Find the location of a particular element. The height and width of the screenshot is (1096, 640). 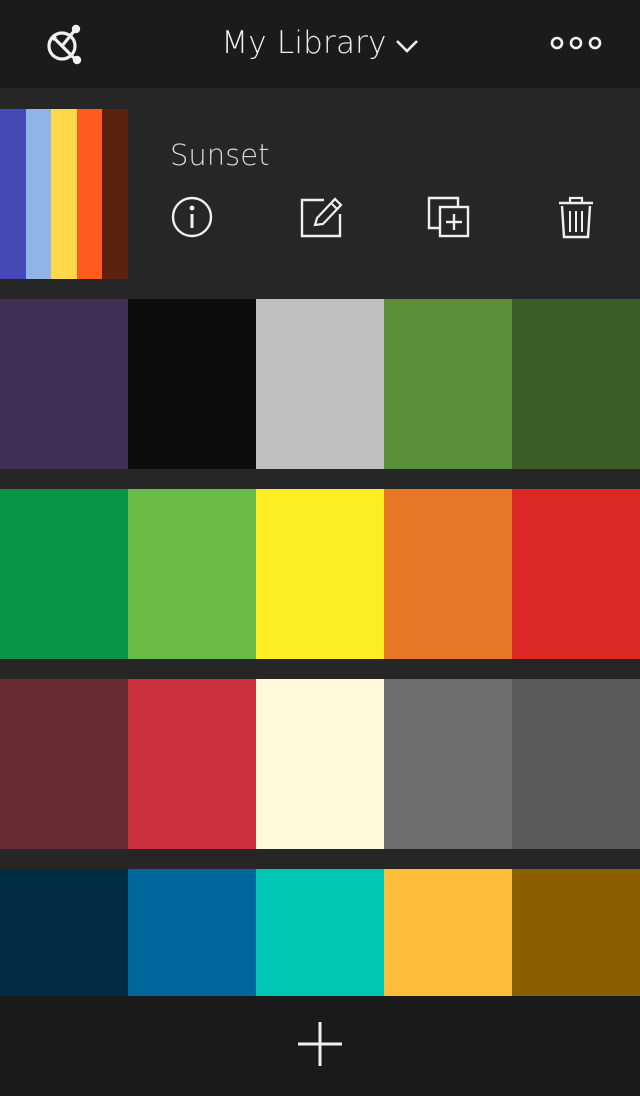

page-title: My Library is located at coordinates (304, 43).